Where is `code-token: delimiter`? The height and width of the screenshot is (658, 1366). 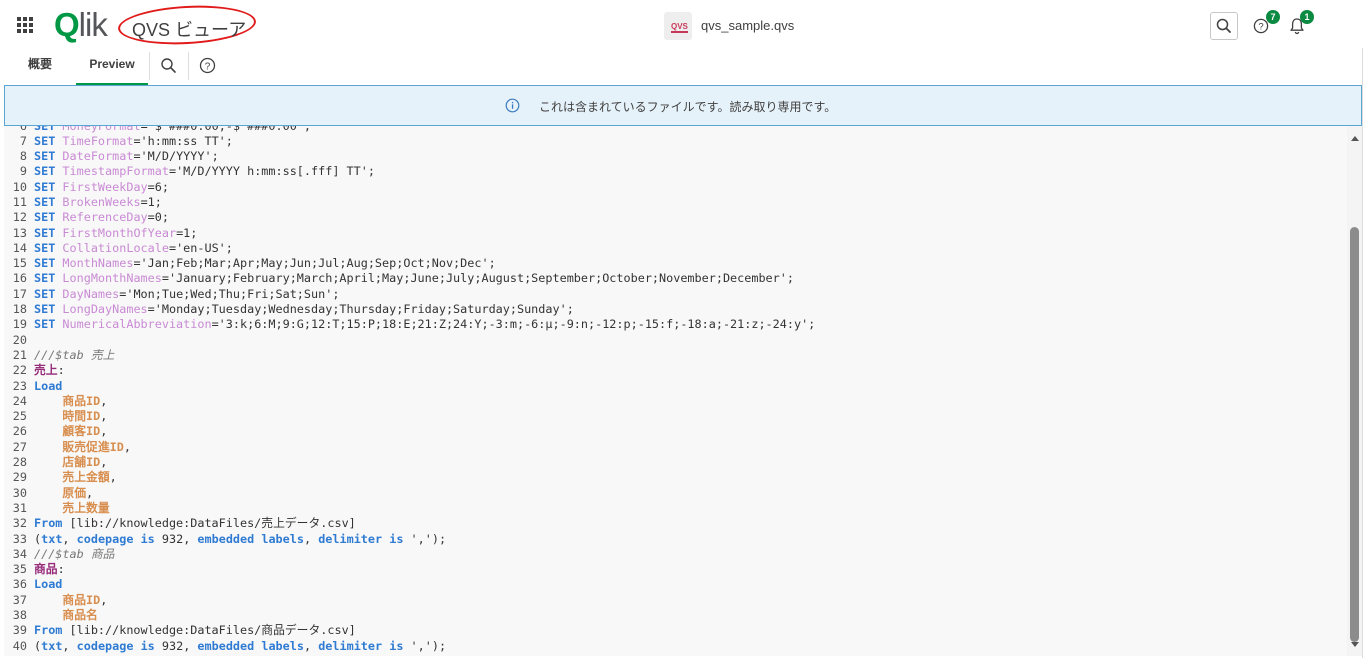
code-token: delimiter is located at coordinates (350, 645).